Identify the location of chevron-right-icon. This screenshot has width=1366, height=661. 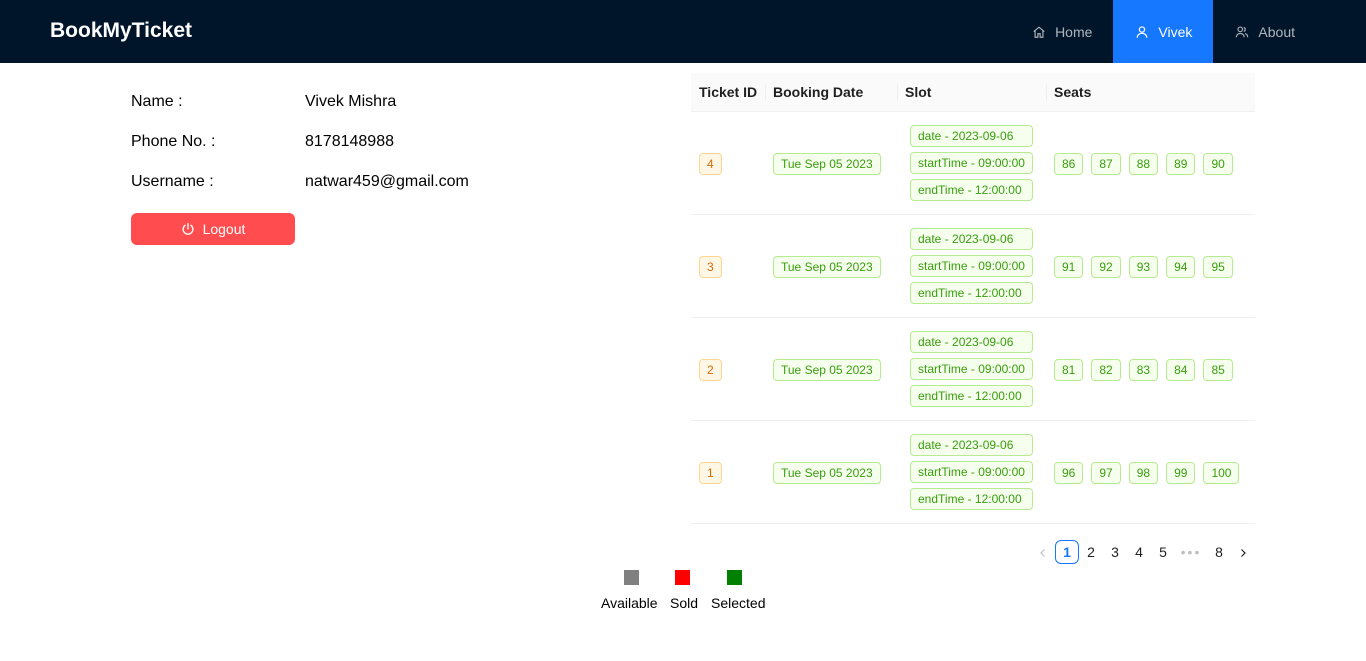
(1243, 553).